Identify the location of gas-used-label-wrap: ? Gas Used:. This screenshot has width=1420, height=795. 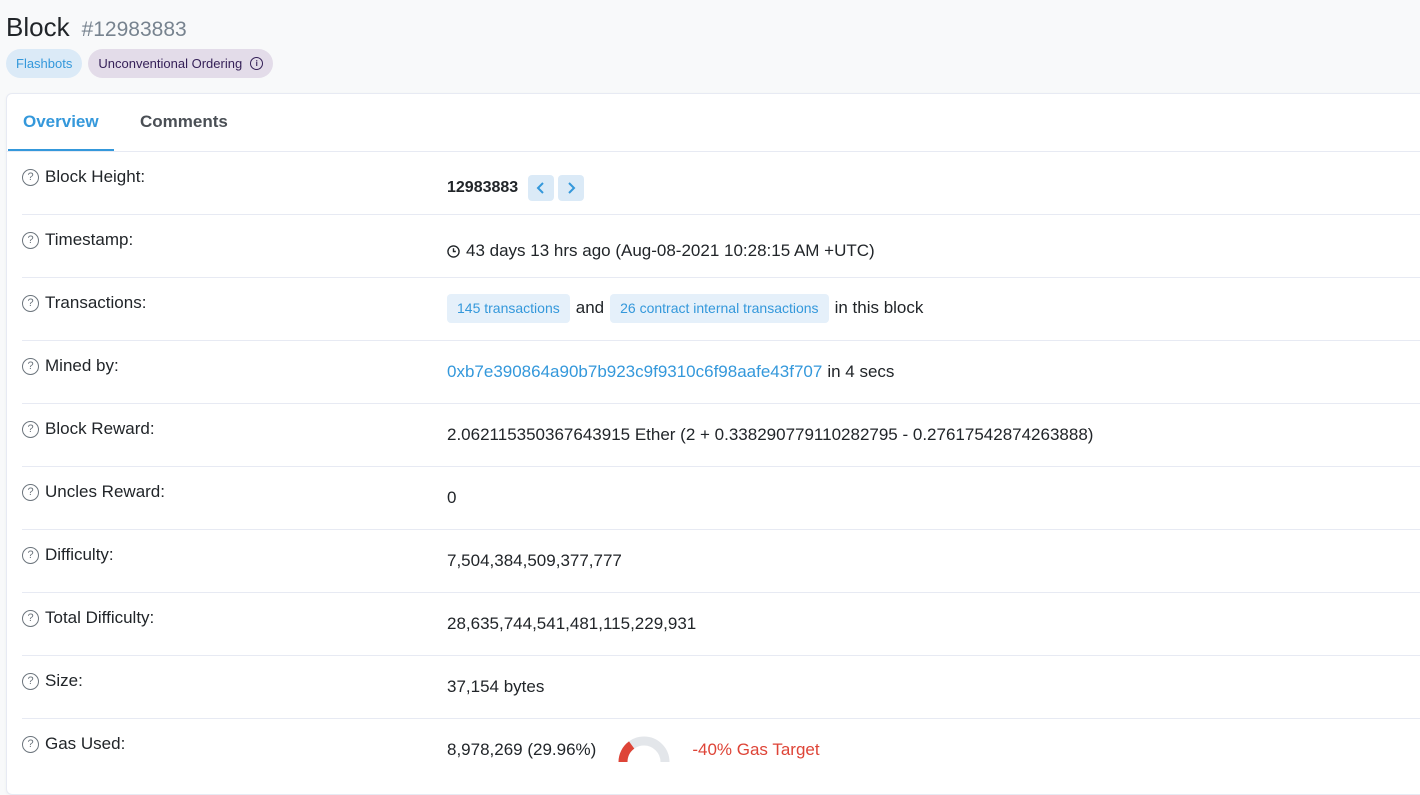
(73, 744).